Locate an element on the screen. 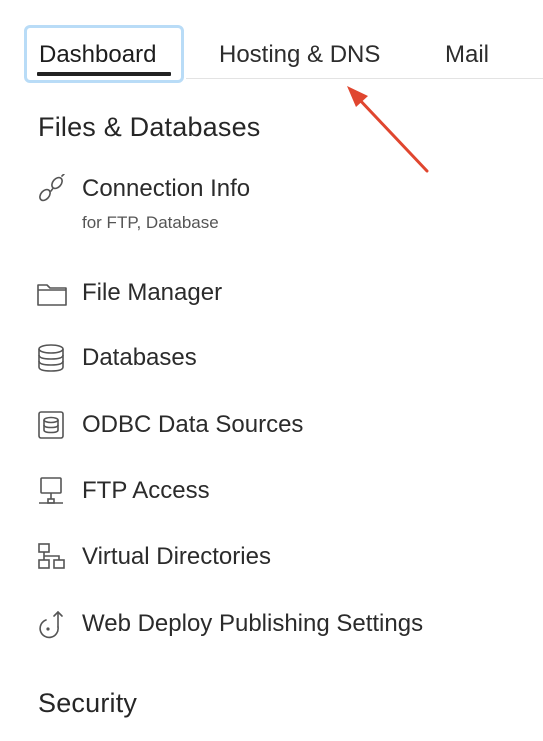 This screenshot has width=543, height=741. database-icon is located at coordinates (52, 358).